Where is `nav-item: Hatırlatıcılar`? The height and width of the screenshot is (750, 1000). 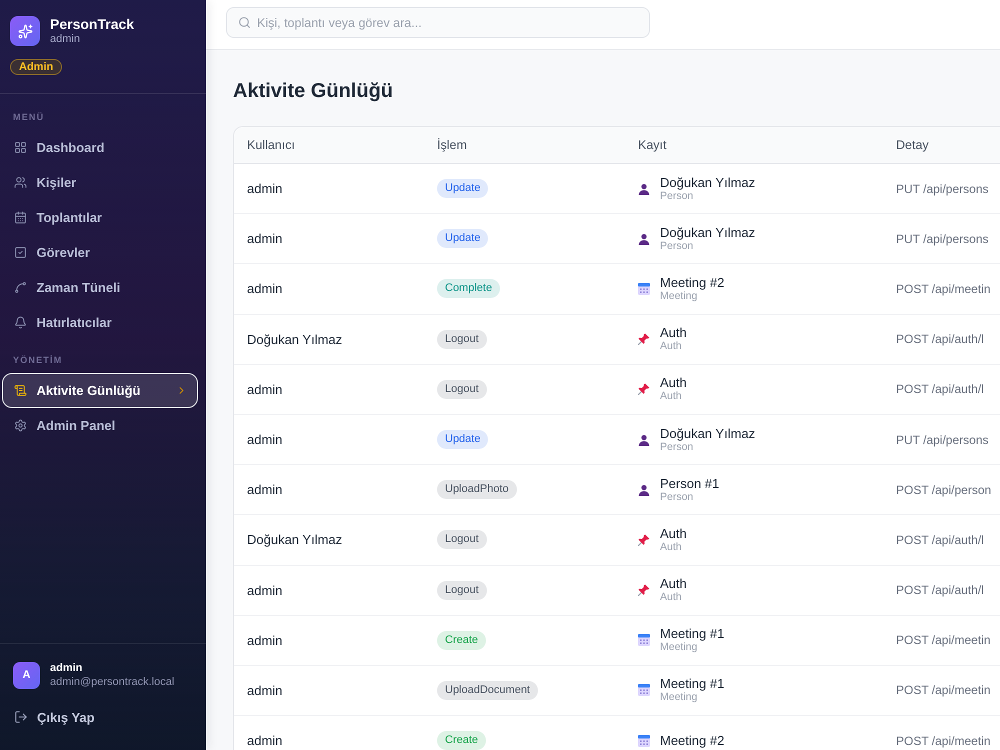 nav-item: Hatırlatıcılar is located at coordinates (100, 322).